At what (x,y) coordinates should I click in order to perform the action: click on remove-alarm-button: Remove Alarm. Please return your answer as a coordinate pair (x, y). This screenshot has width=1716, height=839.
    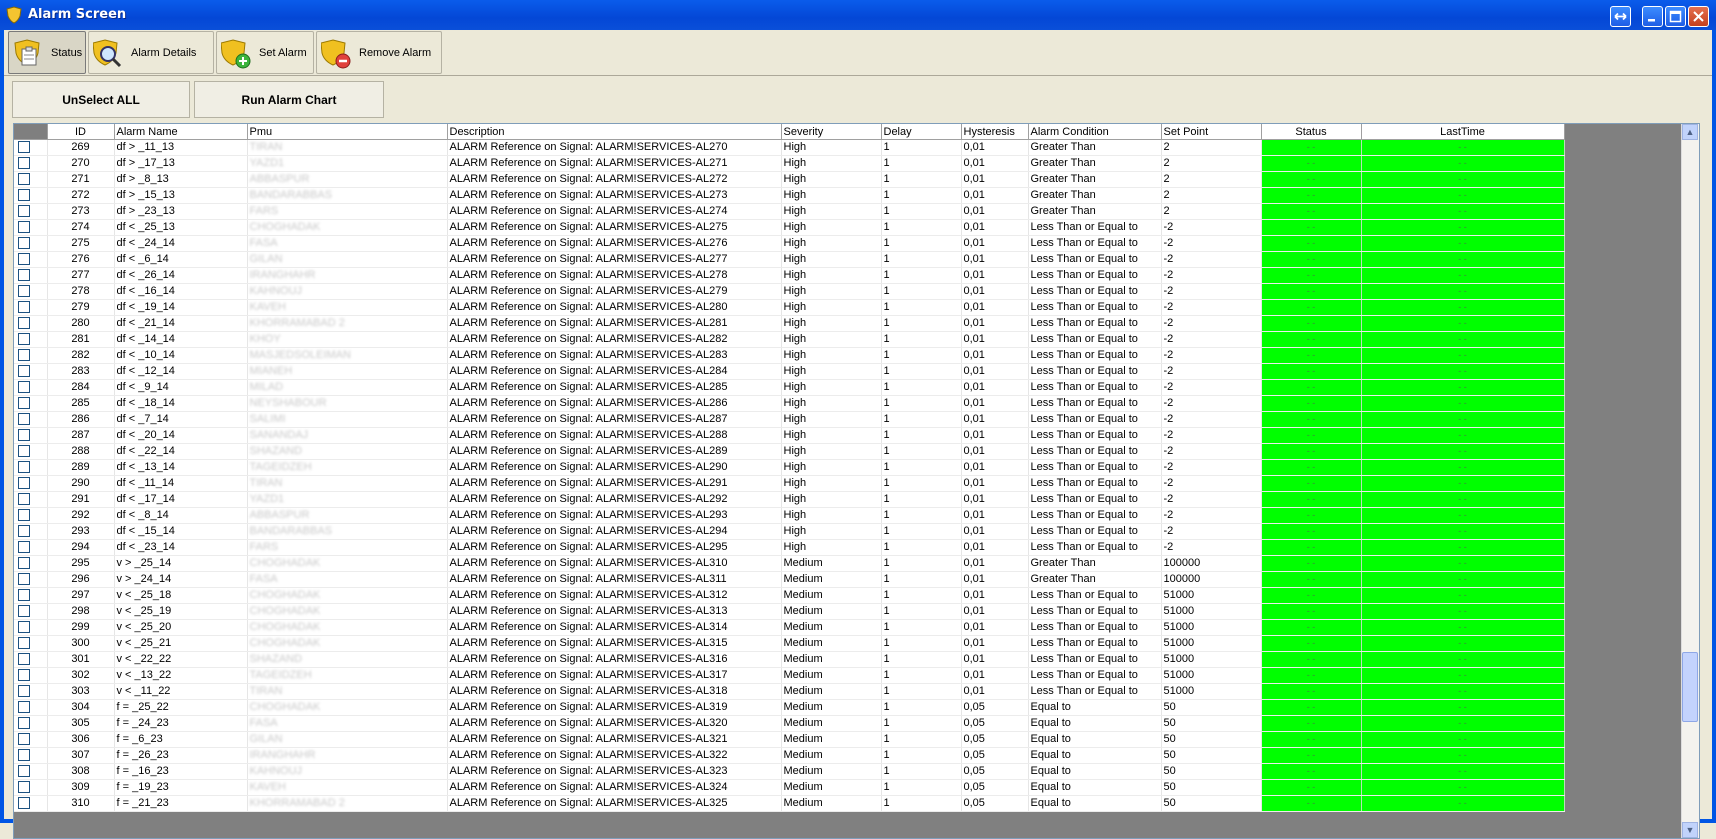
    Looking at the image, I should click on (379, 52).